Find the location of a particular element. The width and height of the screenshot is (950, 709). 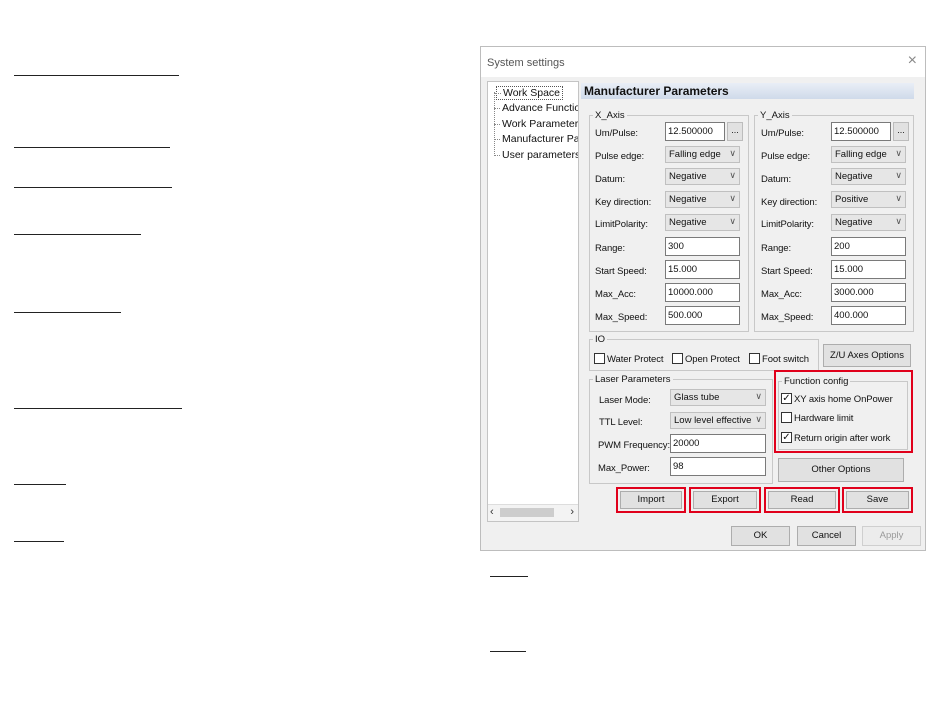

return-origin-checkbox: ✓ is located at coordinates (786, 437).